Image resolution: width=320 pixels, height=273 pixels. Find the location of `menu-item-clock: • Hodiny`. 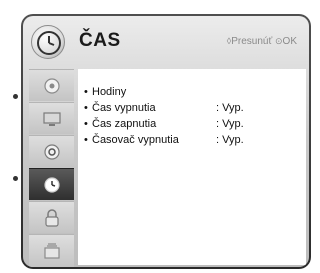

menu-item-clock: • Hodiny is located at coordinates (105, 92).